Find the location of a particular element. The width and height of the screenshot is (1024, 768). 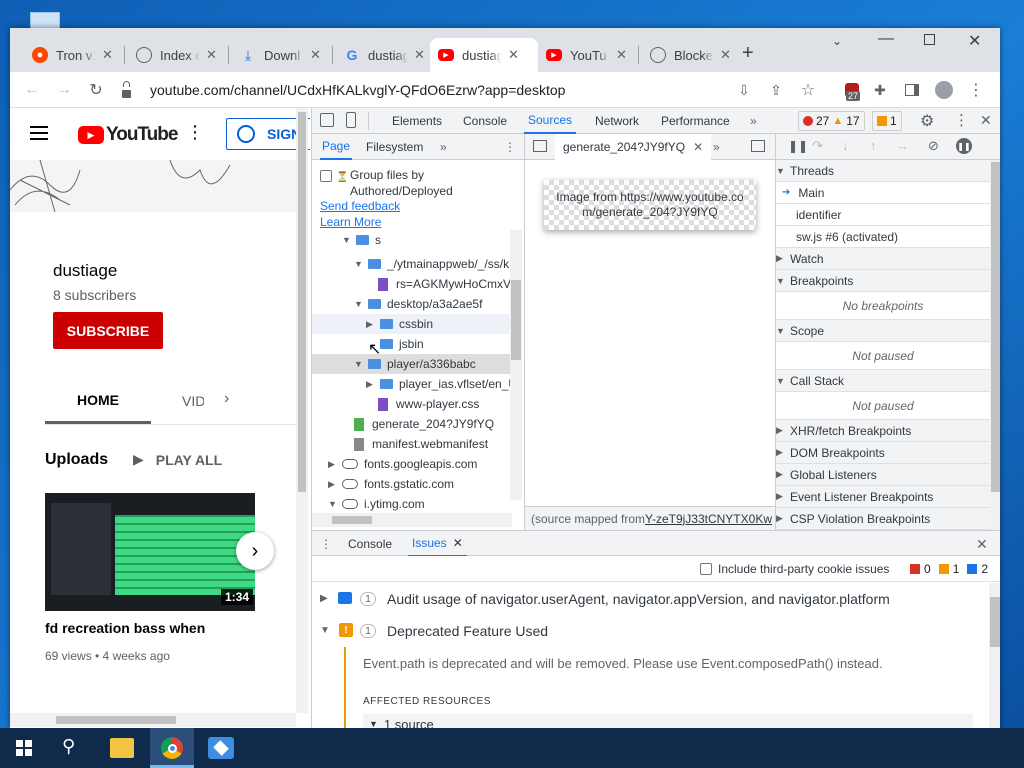

profile-icon is located at coordinates (944, 90).